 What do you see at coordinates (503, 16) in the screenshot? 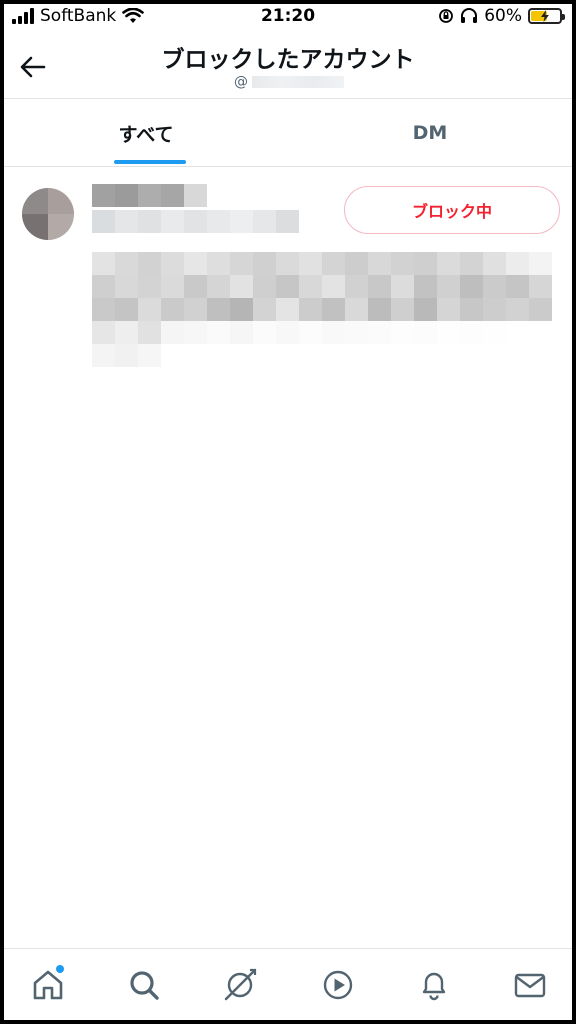
I see `battery-percent: 60%` at bounding box center [503, 16].